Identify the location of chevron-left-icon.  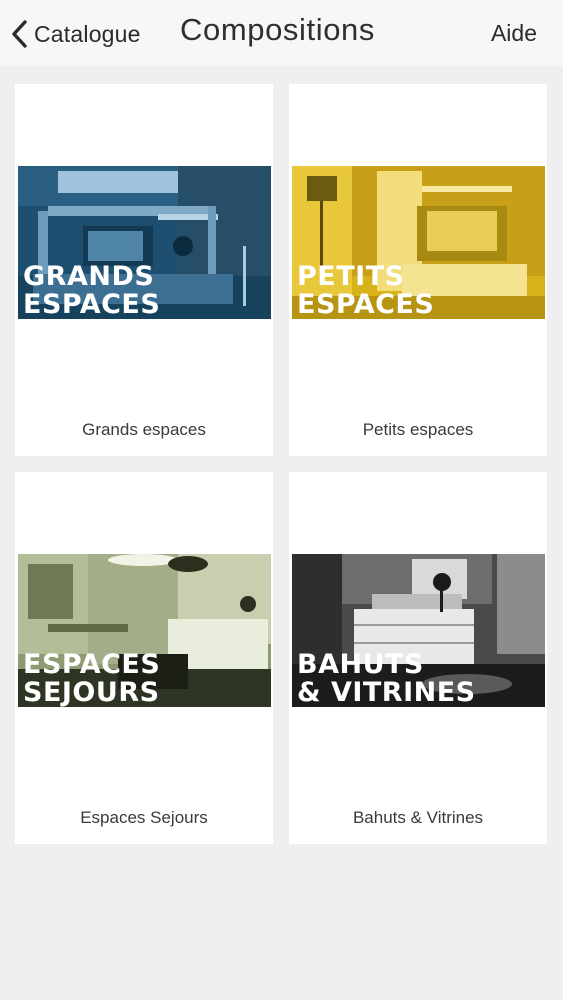
(19, 34).